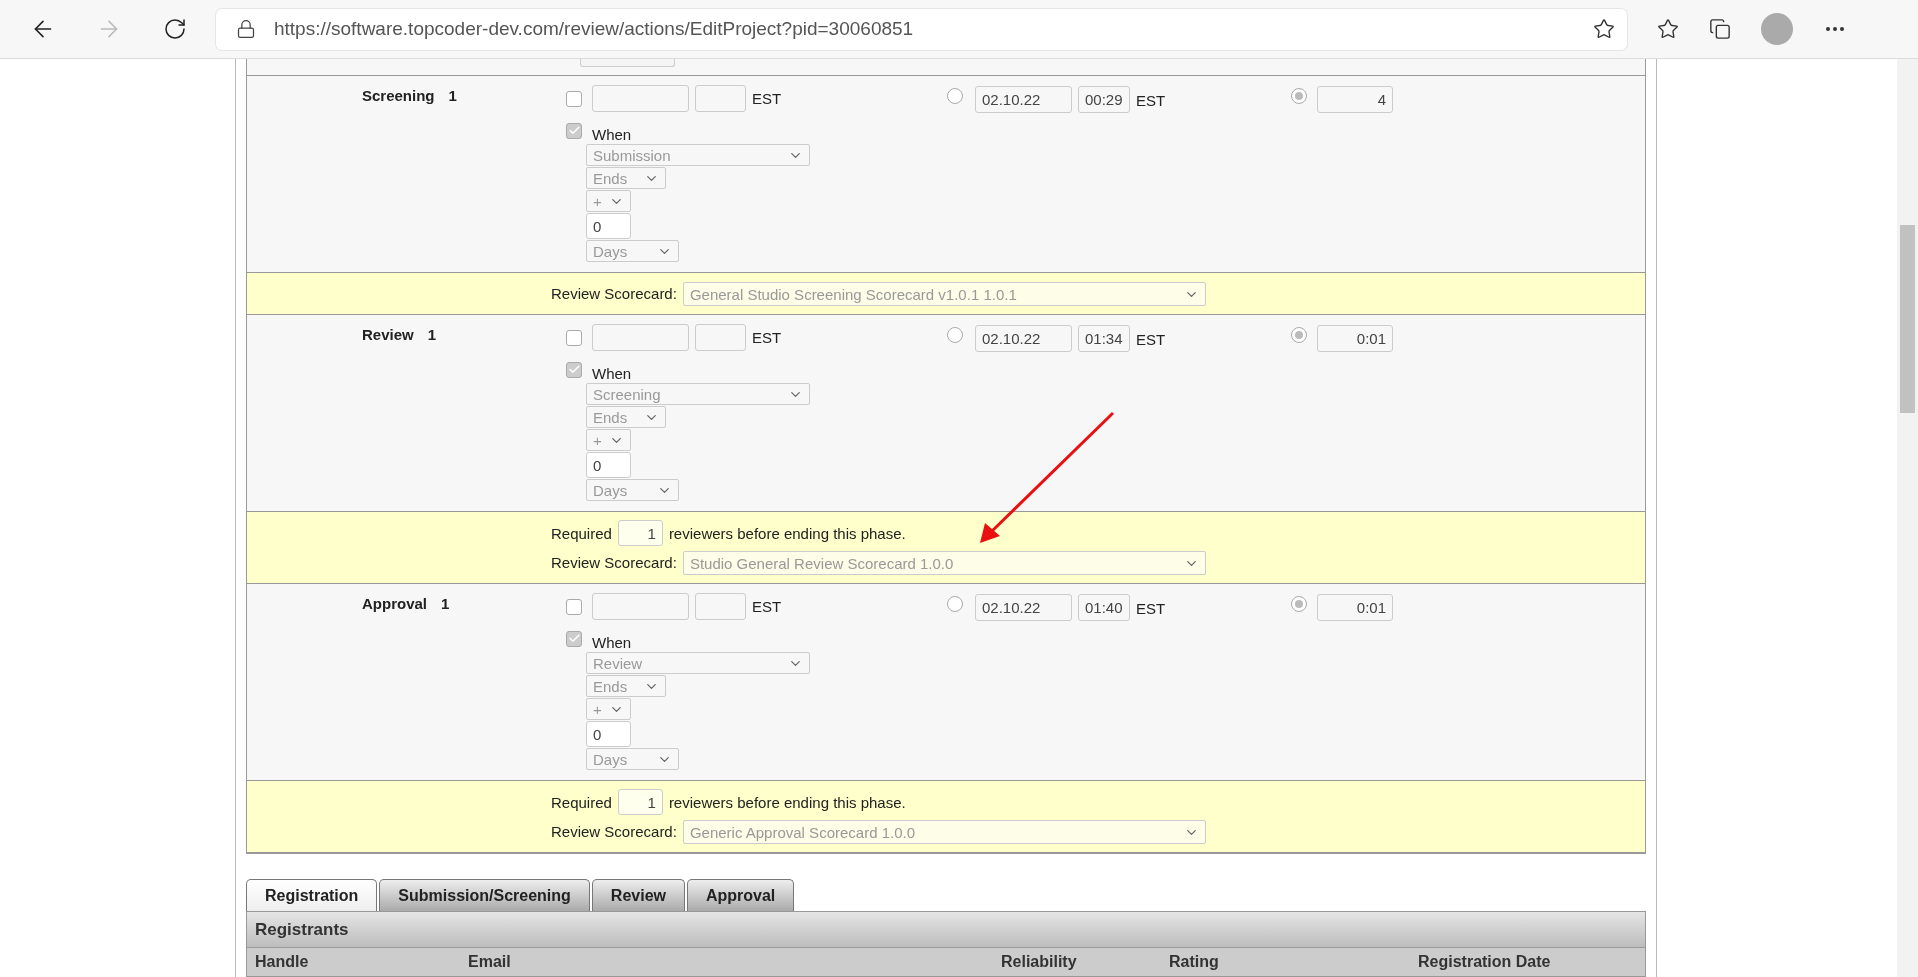 This screenshot has height=977, width=1918. What do you see at coordinates (1668, 29) in the screenshot?
I see `favorites-icon` at bounding box center [1668, 29].